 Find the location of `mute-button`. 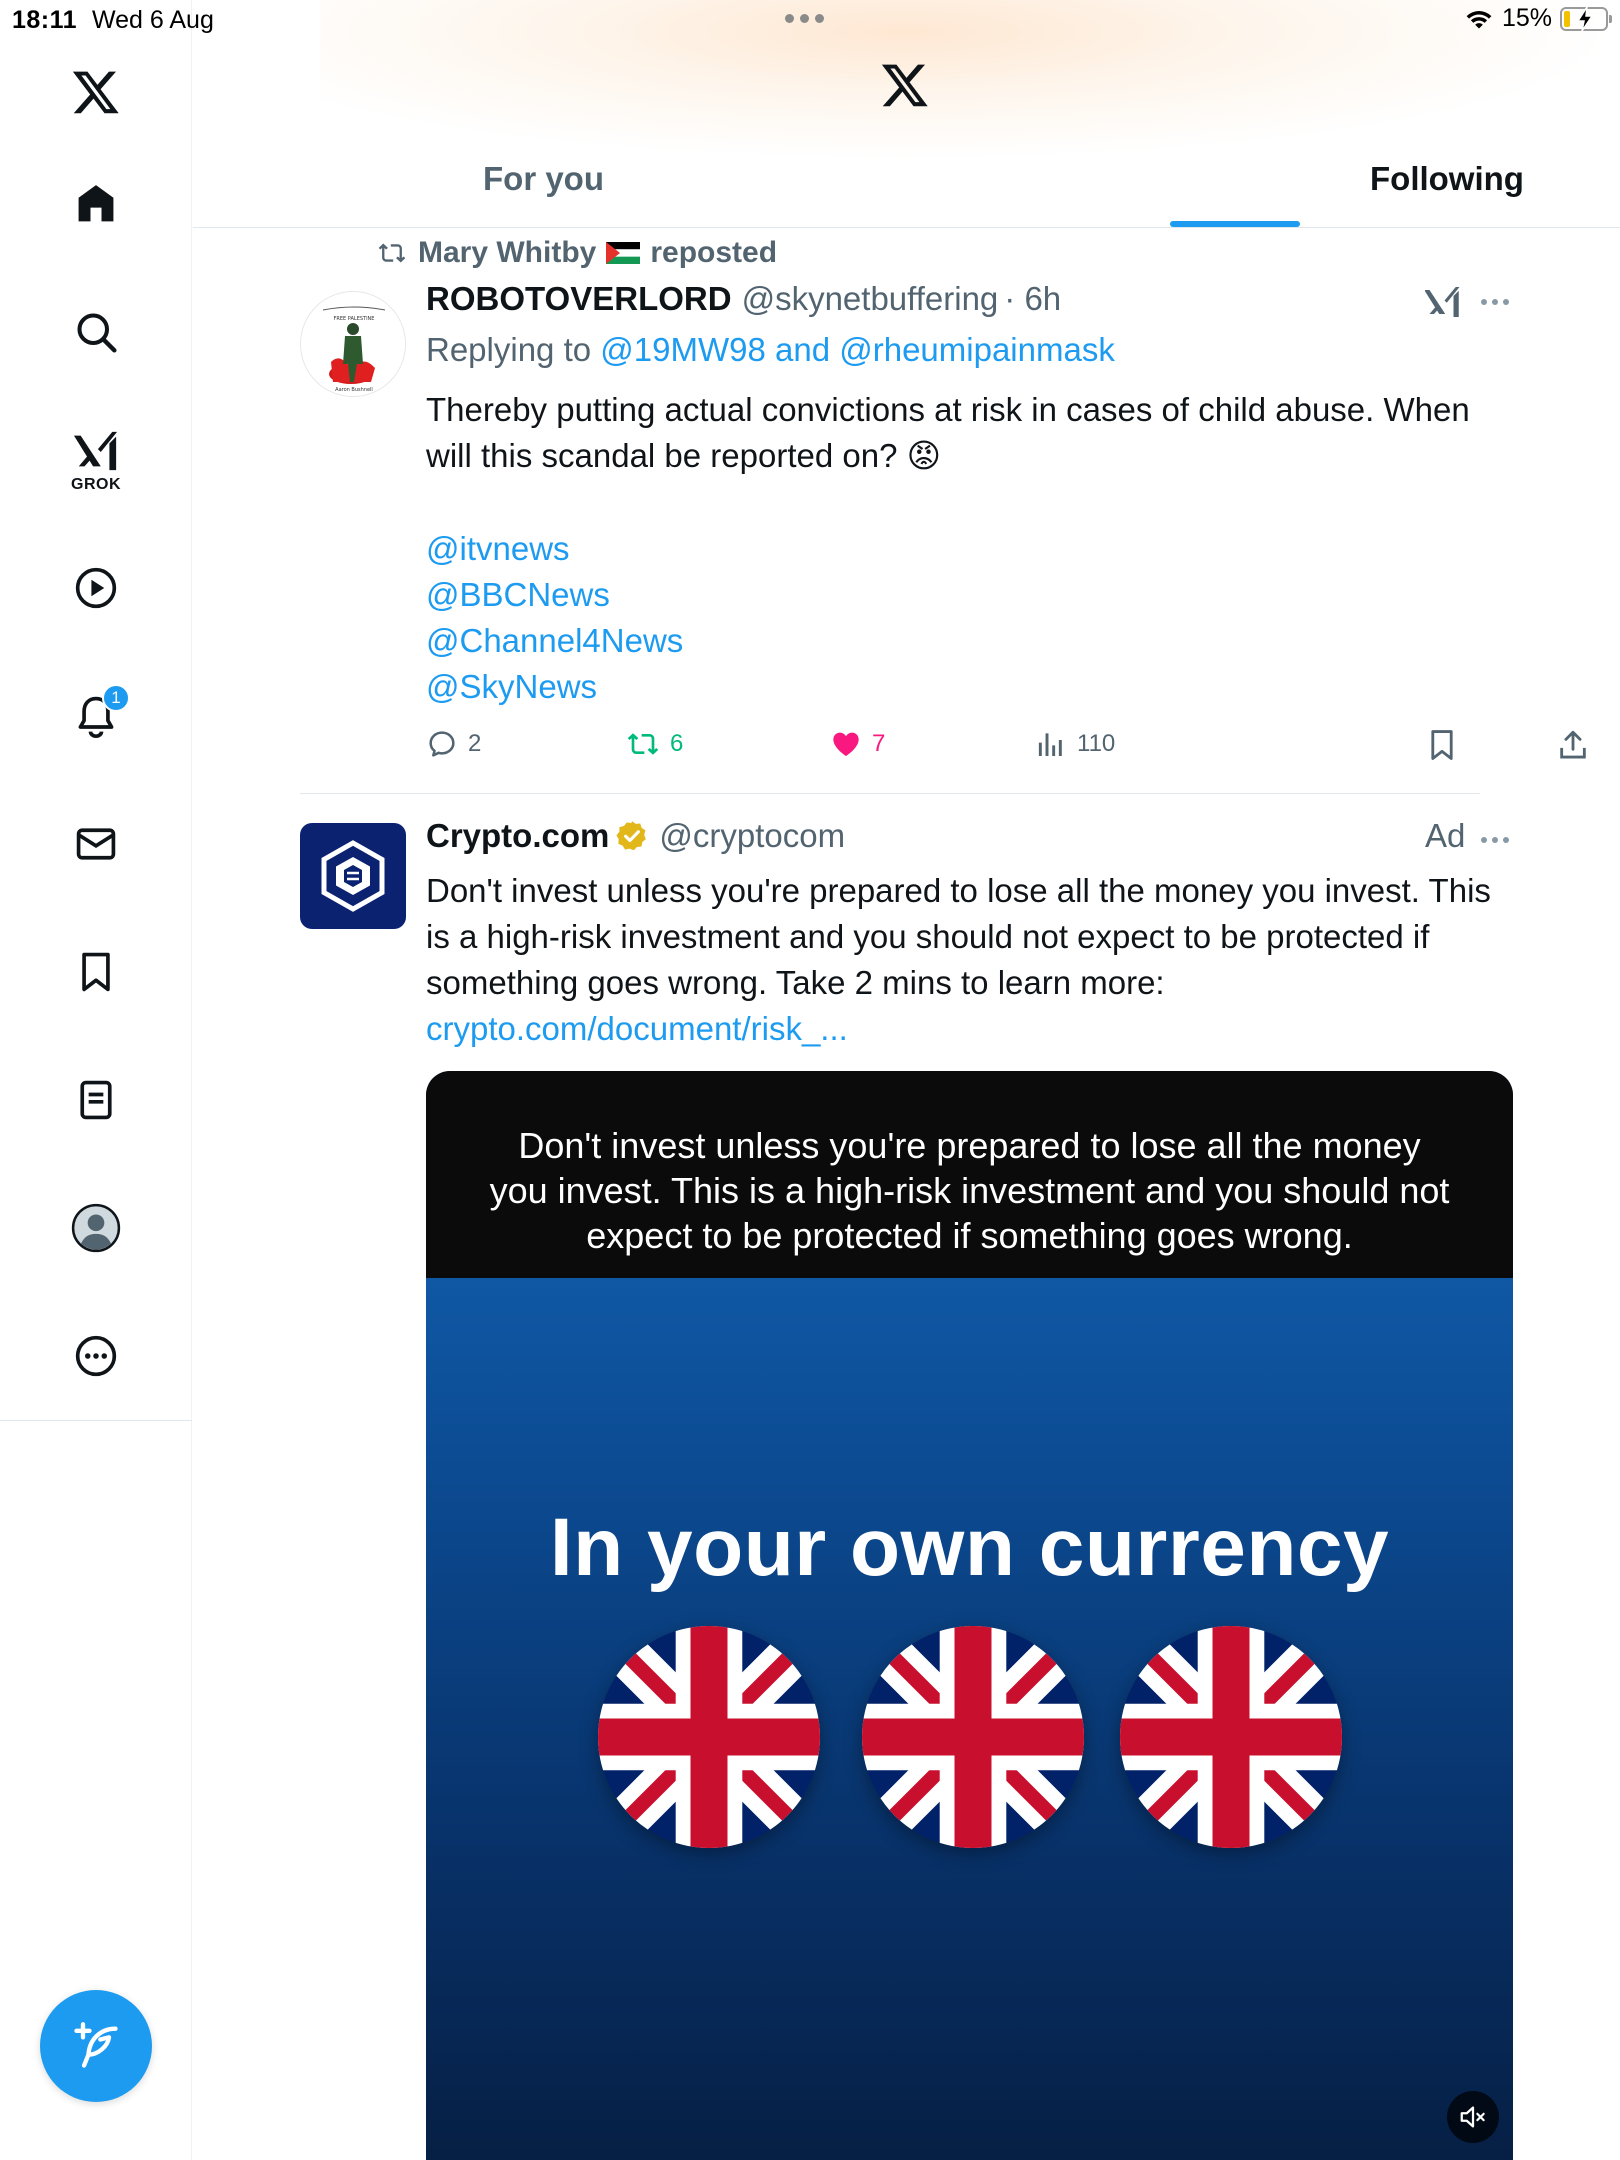

mute-button is located at coordinates (1473, 2117).